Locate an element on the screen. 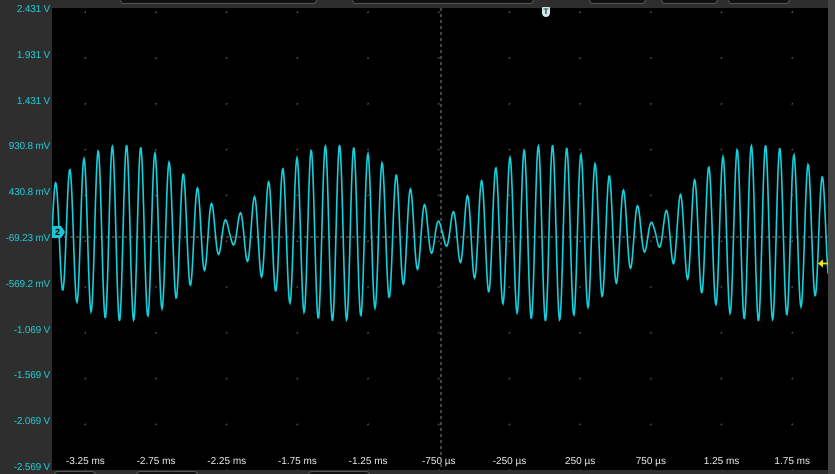 The height and width of the screenshot is (474, 835). y-axis-label: -2.069 V is located at coordinates (32, 422).